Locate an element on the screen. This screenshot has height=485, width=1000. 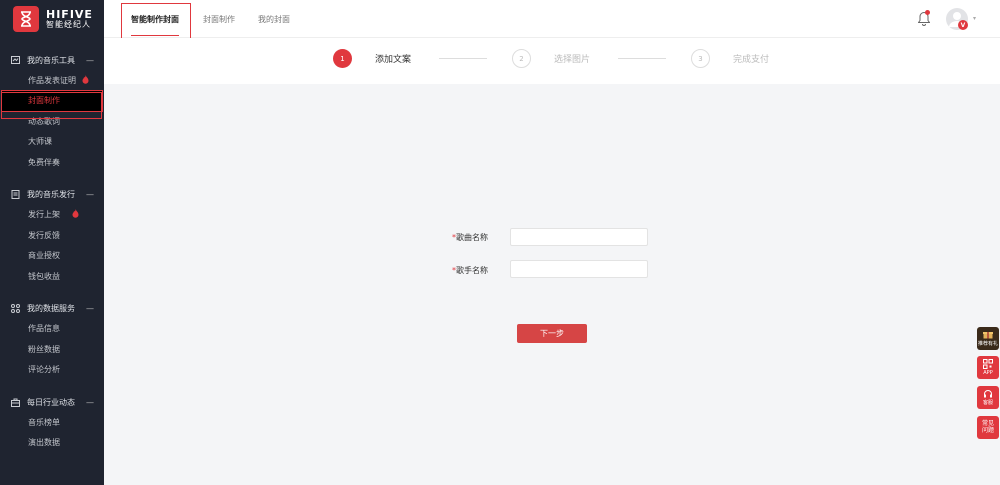
sidebar-item-release-feedback: 发行反馈 is located at coordinates (52, 235).